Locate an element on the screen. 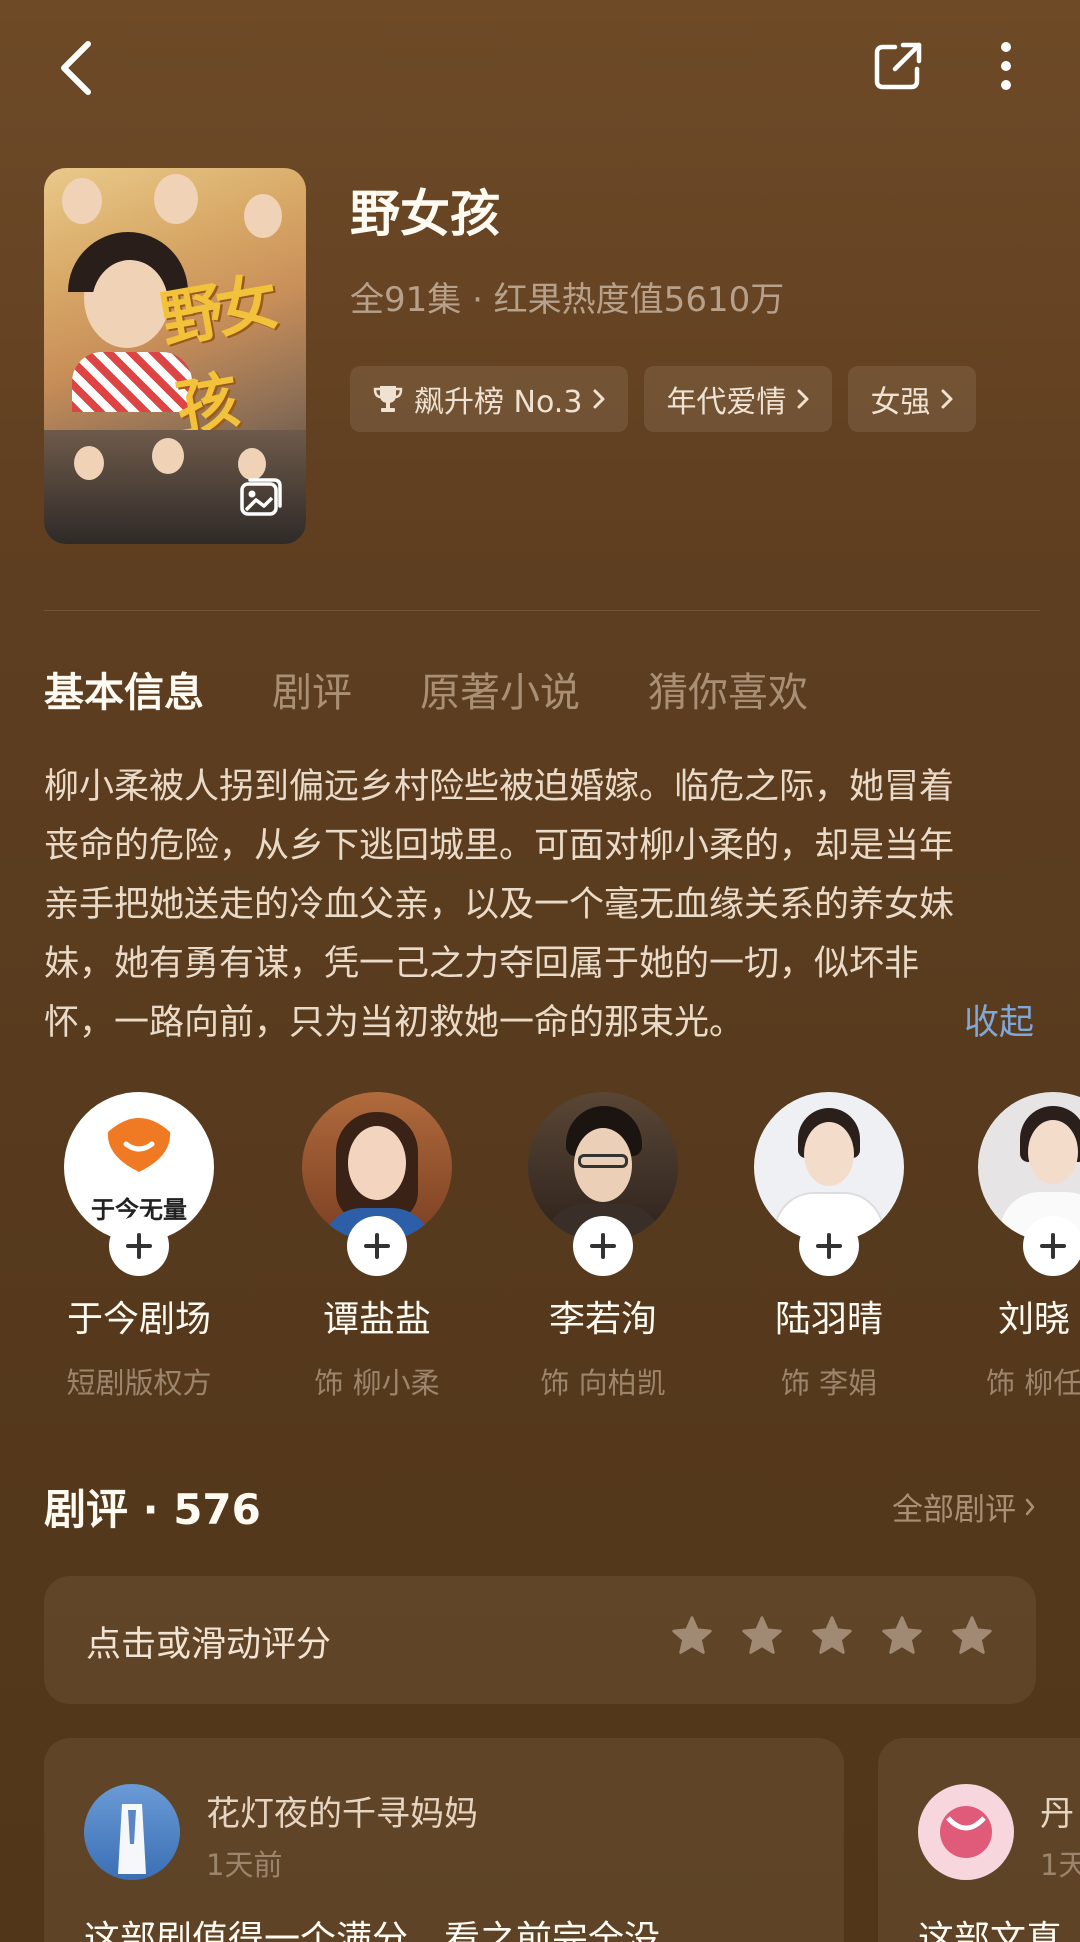 The height and width of the screenshot is (1942, 1080). tab-recommendations: 猜你喜欢 is located at coordinates (728, 689).